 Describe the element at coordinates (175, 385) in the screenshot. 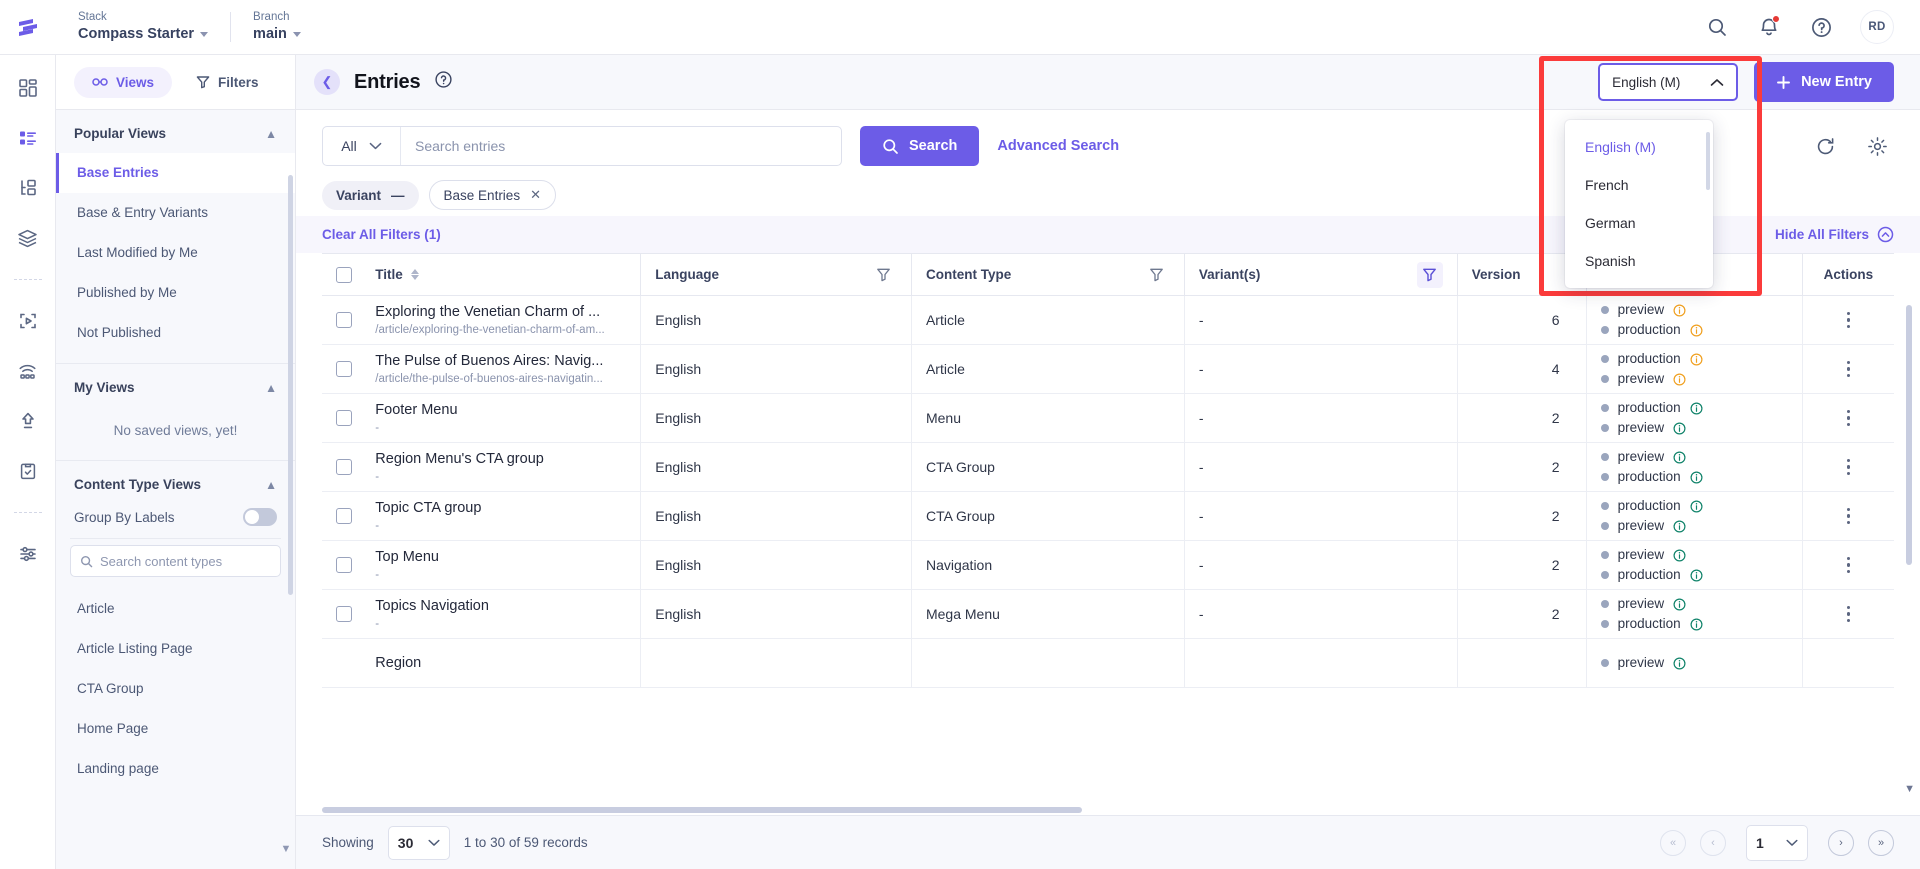

I see `my-views-header: My Views ▲` at that location.